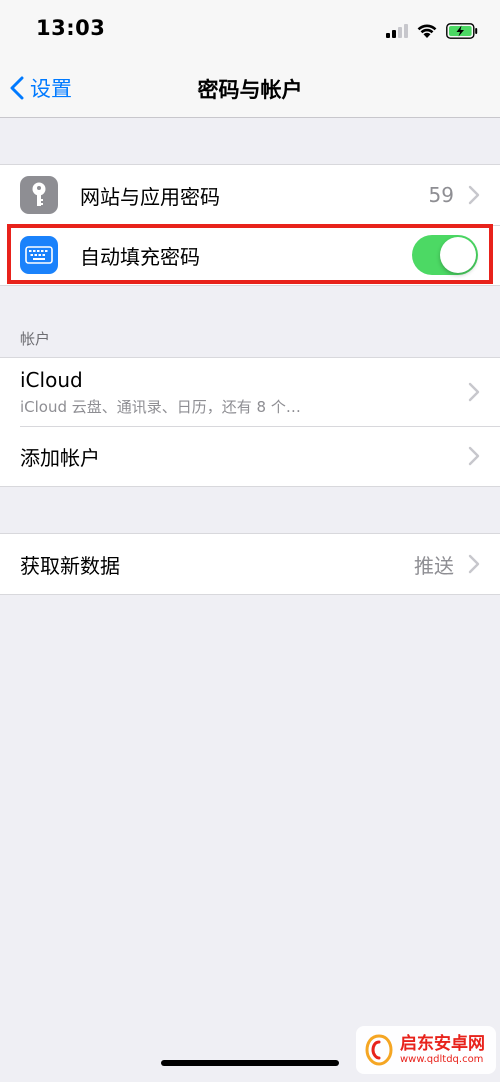 This screenshot has width=500, height=1082. I want to click on battery-charging-icon, so click(462, 31).